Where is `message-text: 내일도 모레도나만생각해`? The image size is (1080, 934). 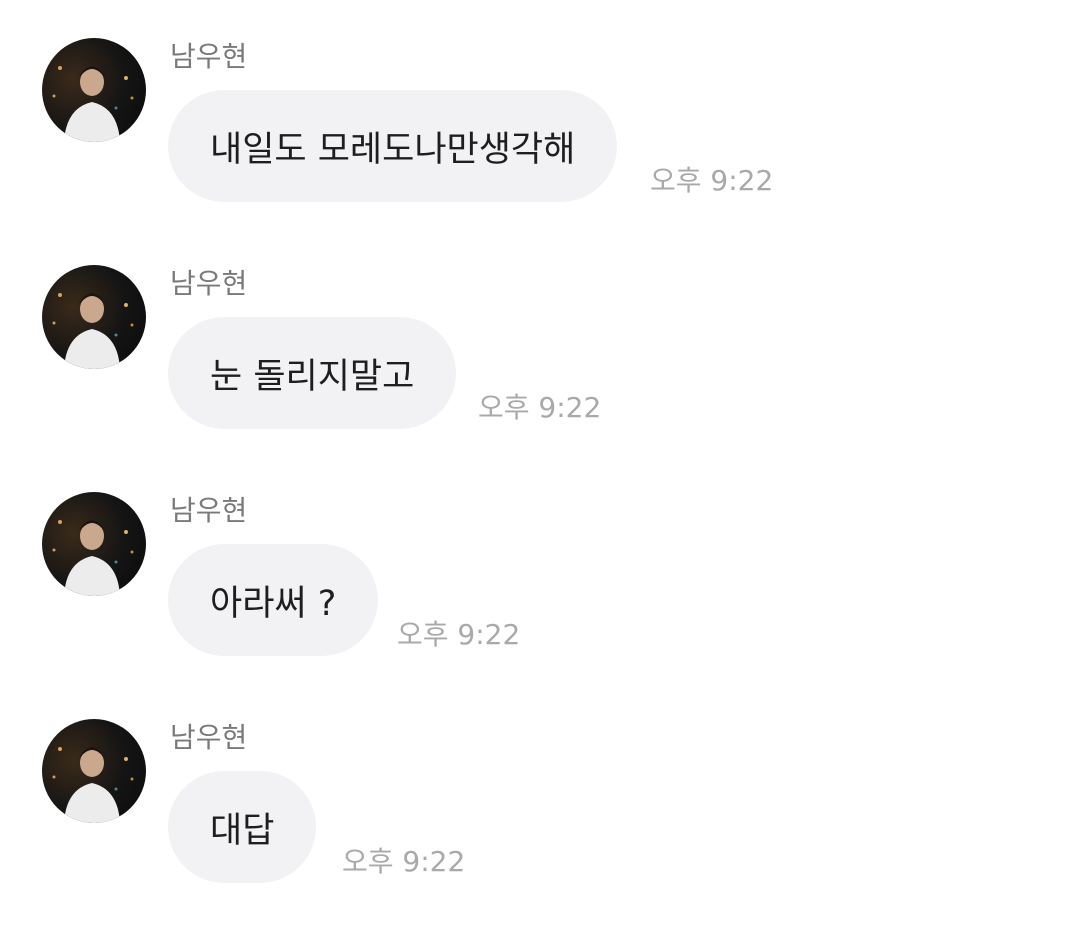 message-text: 내일도 모레도나만생각해 is located at coordinates (393, 149).